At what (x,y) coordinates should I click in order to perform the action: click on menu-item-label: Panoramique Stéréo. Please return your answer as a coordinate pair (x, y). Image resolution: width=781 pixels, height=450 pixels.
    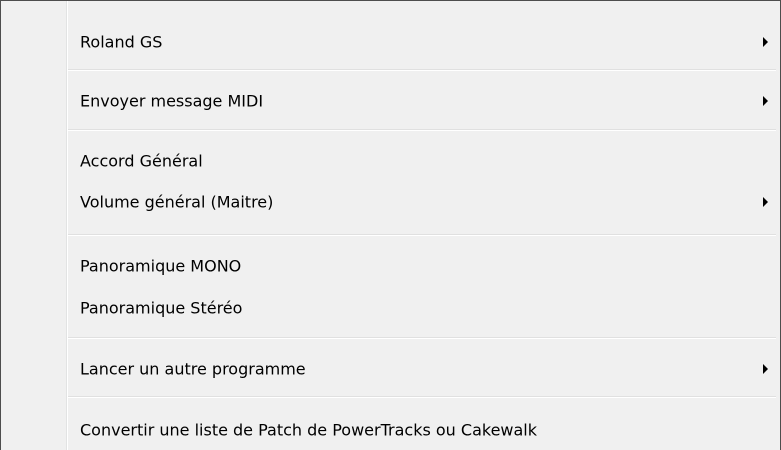
    Looking at the image, I should click on (161, 308).